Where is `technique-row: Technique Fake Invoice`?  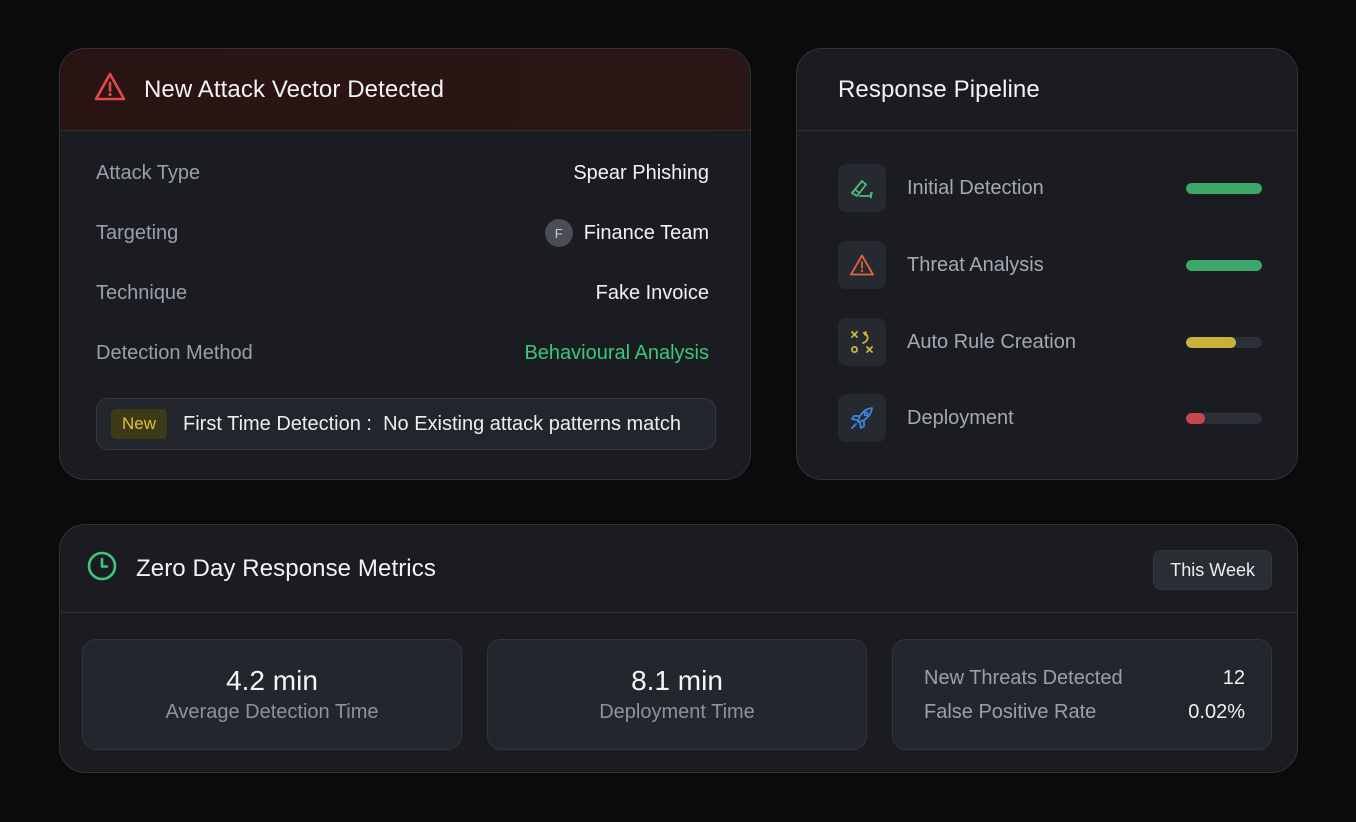 technique-row: Technique Fake Invoice is located at coordinates (402, 293).